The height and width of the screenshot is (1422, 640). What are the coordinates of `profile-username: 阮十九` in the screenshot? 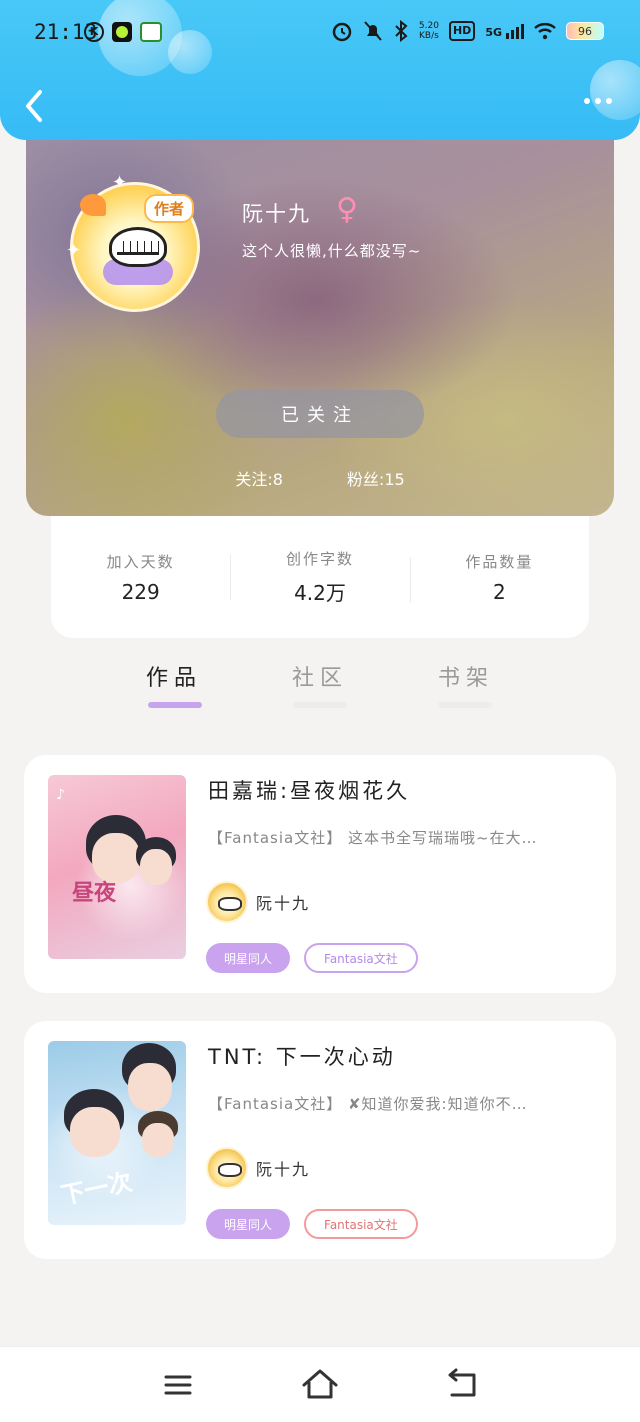 It's located at (276, 214).